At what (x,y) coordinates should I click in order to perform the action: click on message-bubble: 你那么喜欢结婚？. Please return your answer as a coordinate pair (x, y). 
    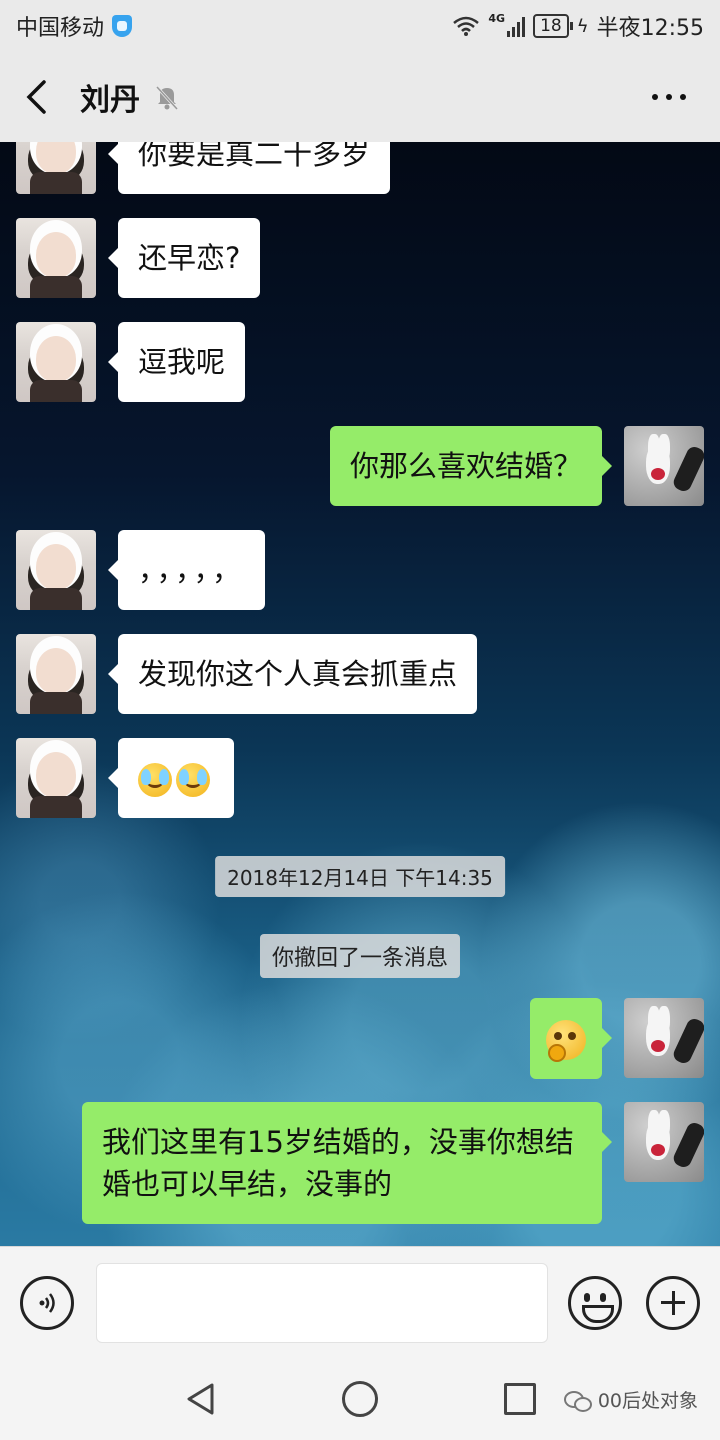
    Looking at the image, I should click on (471, 466).